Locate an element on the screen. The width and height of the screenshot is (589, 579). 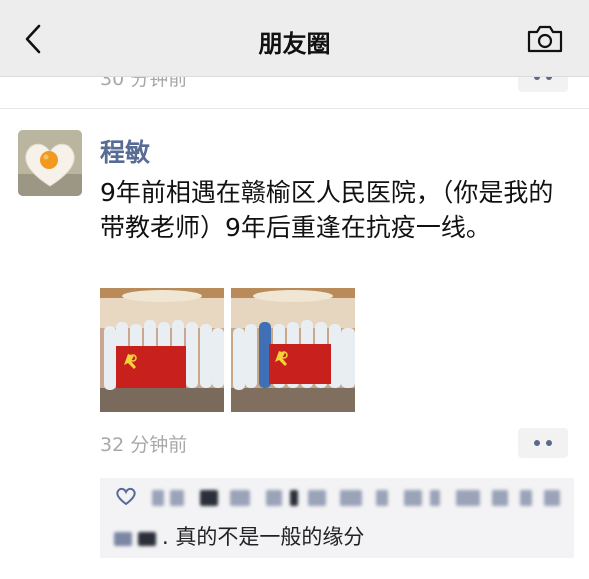
camera-button is located at coordinates (545, 39).